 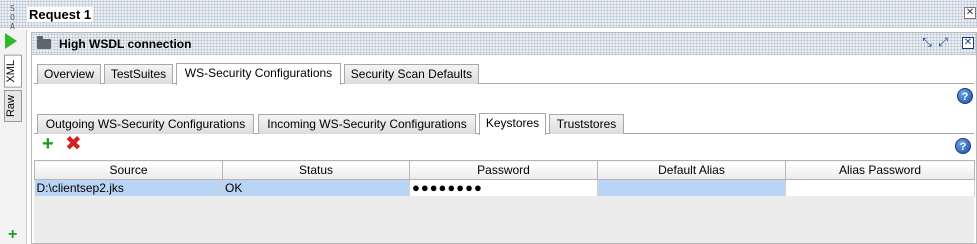 What do you see at coordinates (927, 43) in the screenshot?
I see `minimize-icon: ⤡` at bounding box center [927, 43].